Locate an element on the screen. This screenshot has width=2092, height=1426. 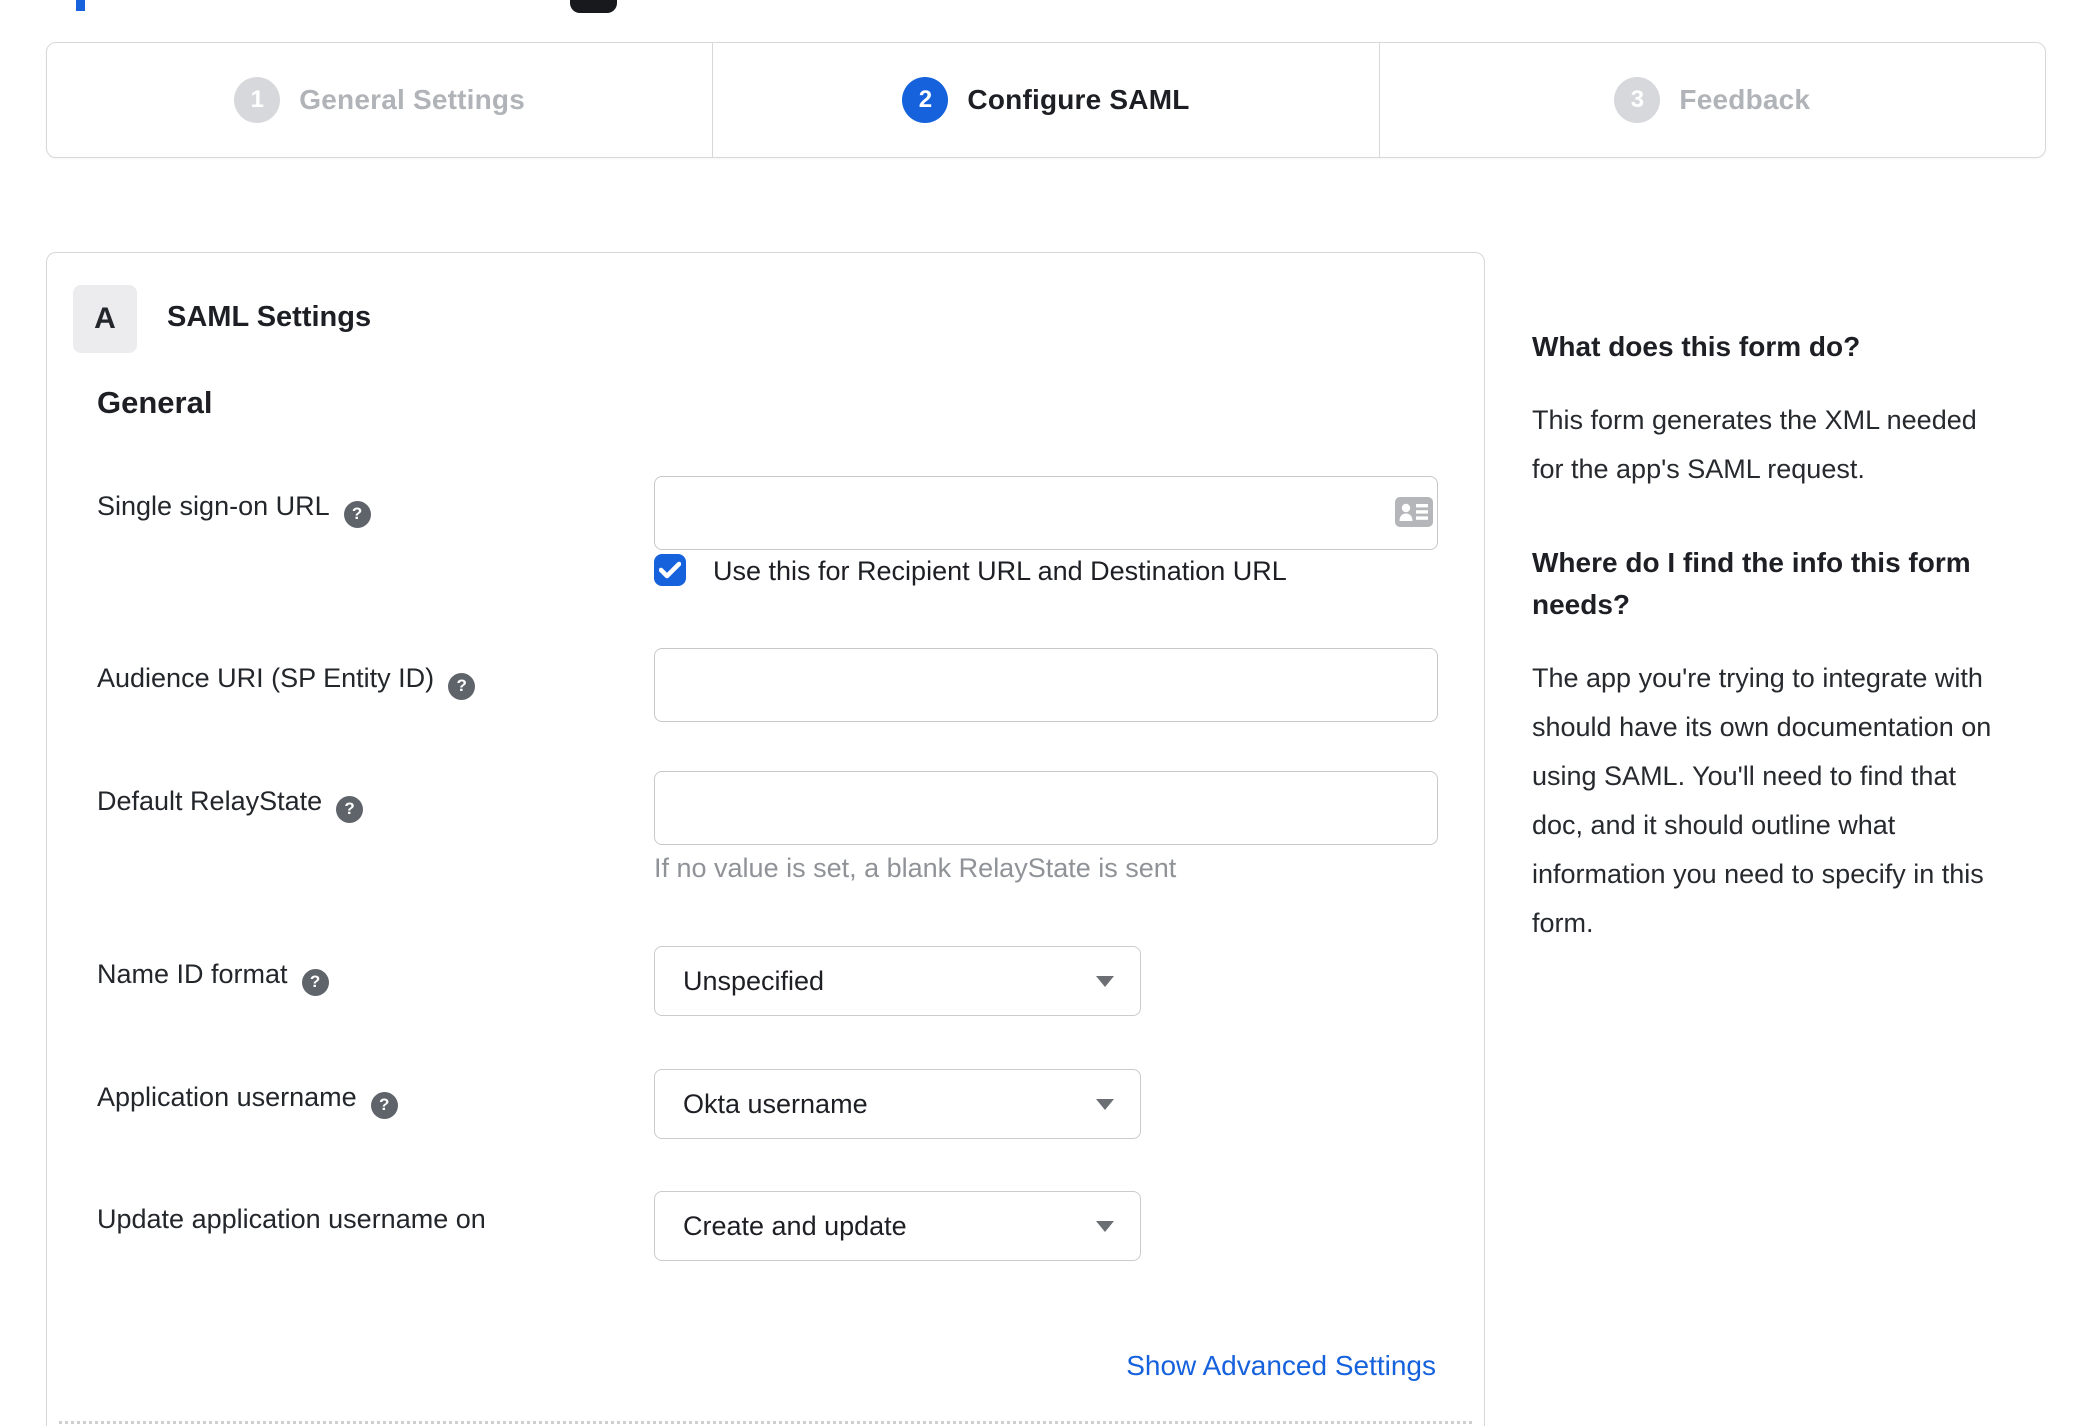
nameid-format-value: Unspecified is located at coordinates (754, 980).